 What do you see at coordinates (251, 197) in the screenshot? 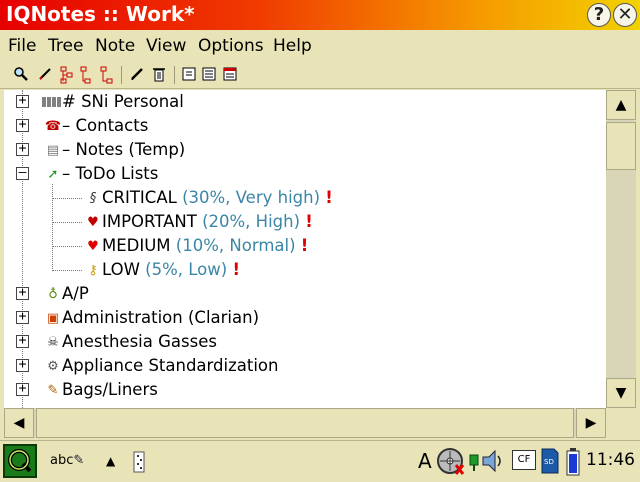
I see `item-detail: (30%, Very high)` at bounding box center [251, 197].